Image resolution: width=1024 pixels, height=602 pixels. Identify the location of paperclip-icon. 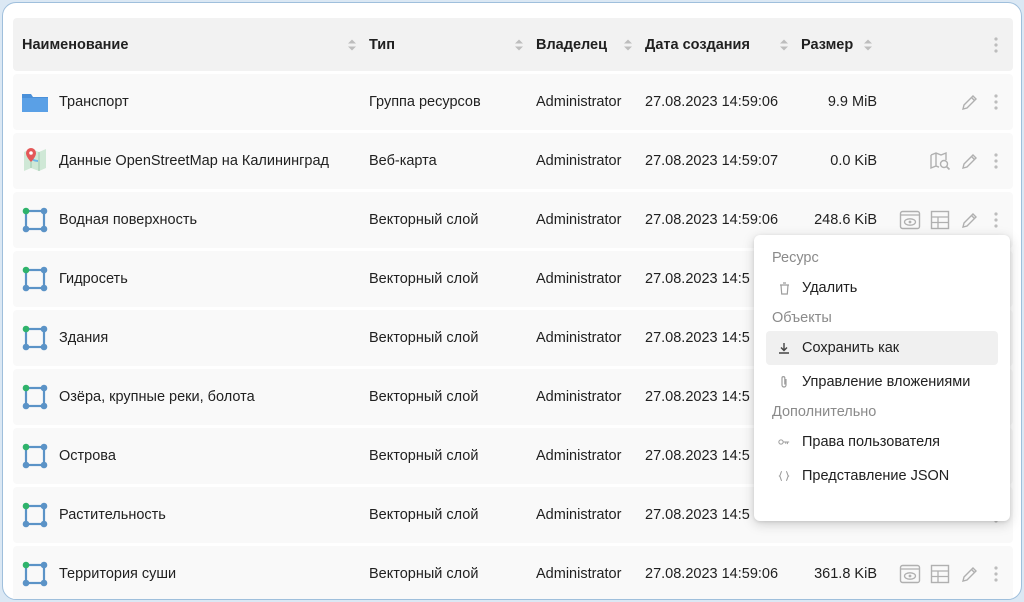
(784, 382).